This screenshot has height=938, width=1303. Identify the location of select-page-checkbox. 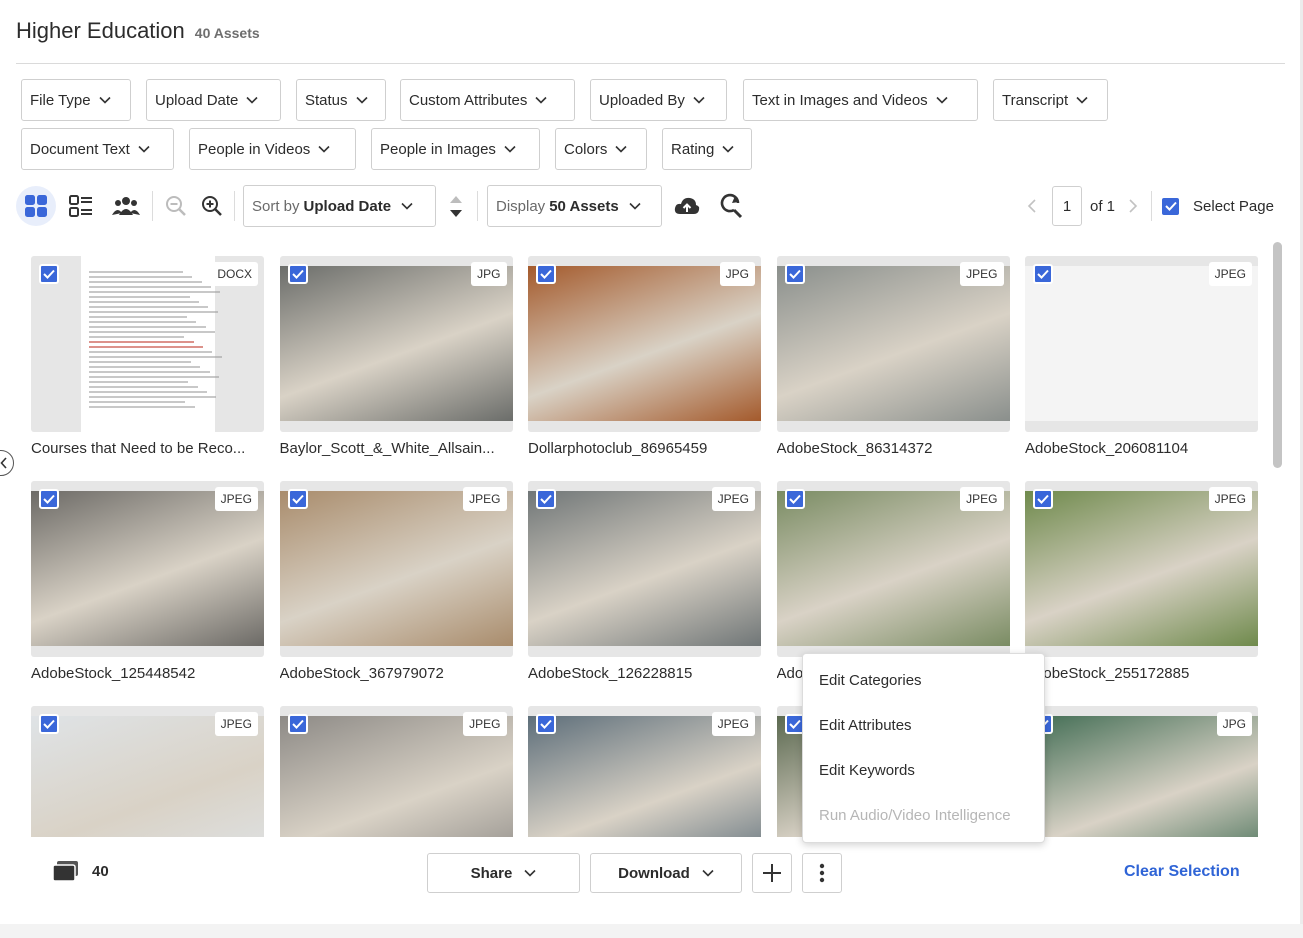
(1171, 206).